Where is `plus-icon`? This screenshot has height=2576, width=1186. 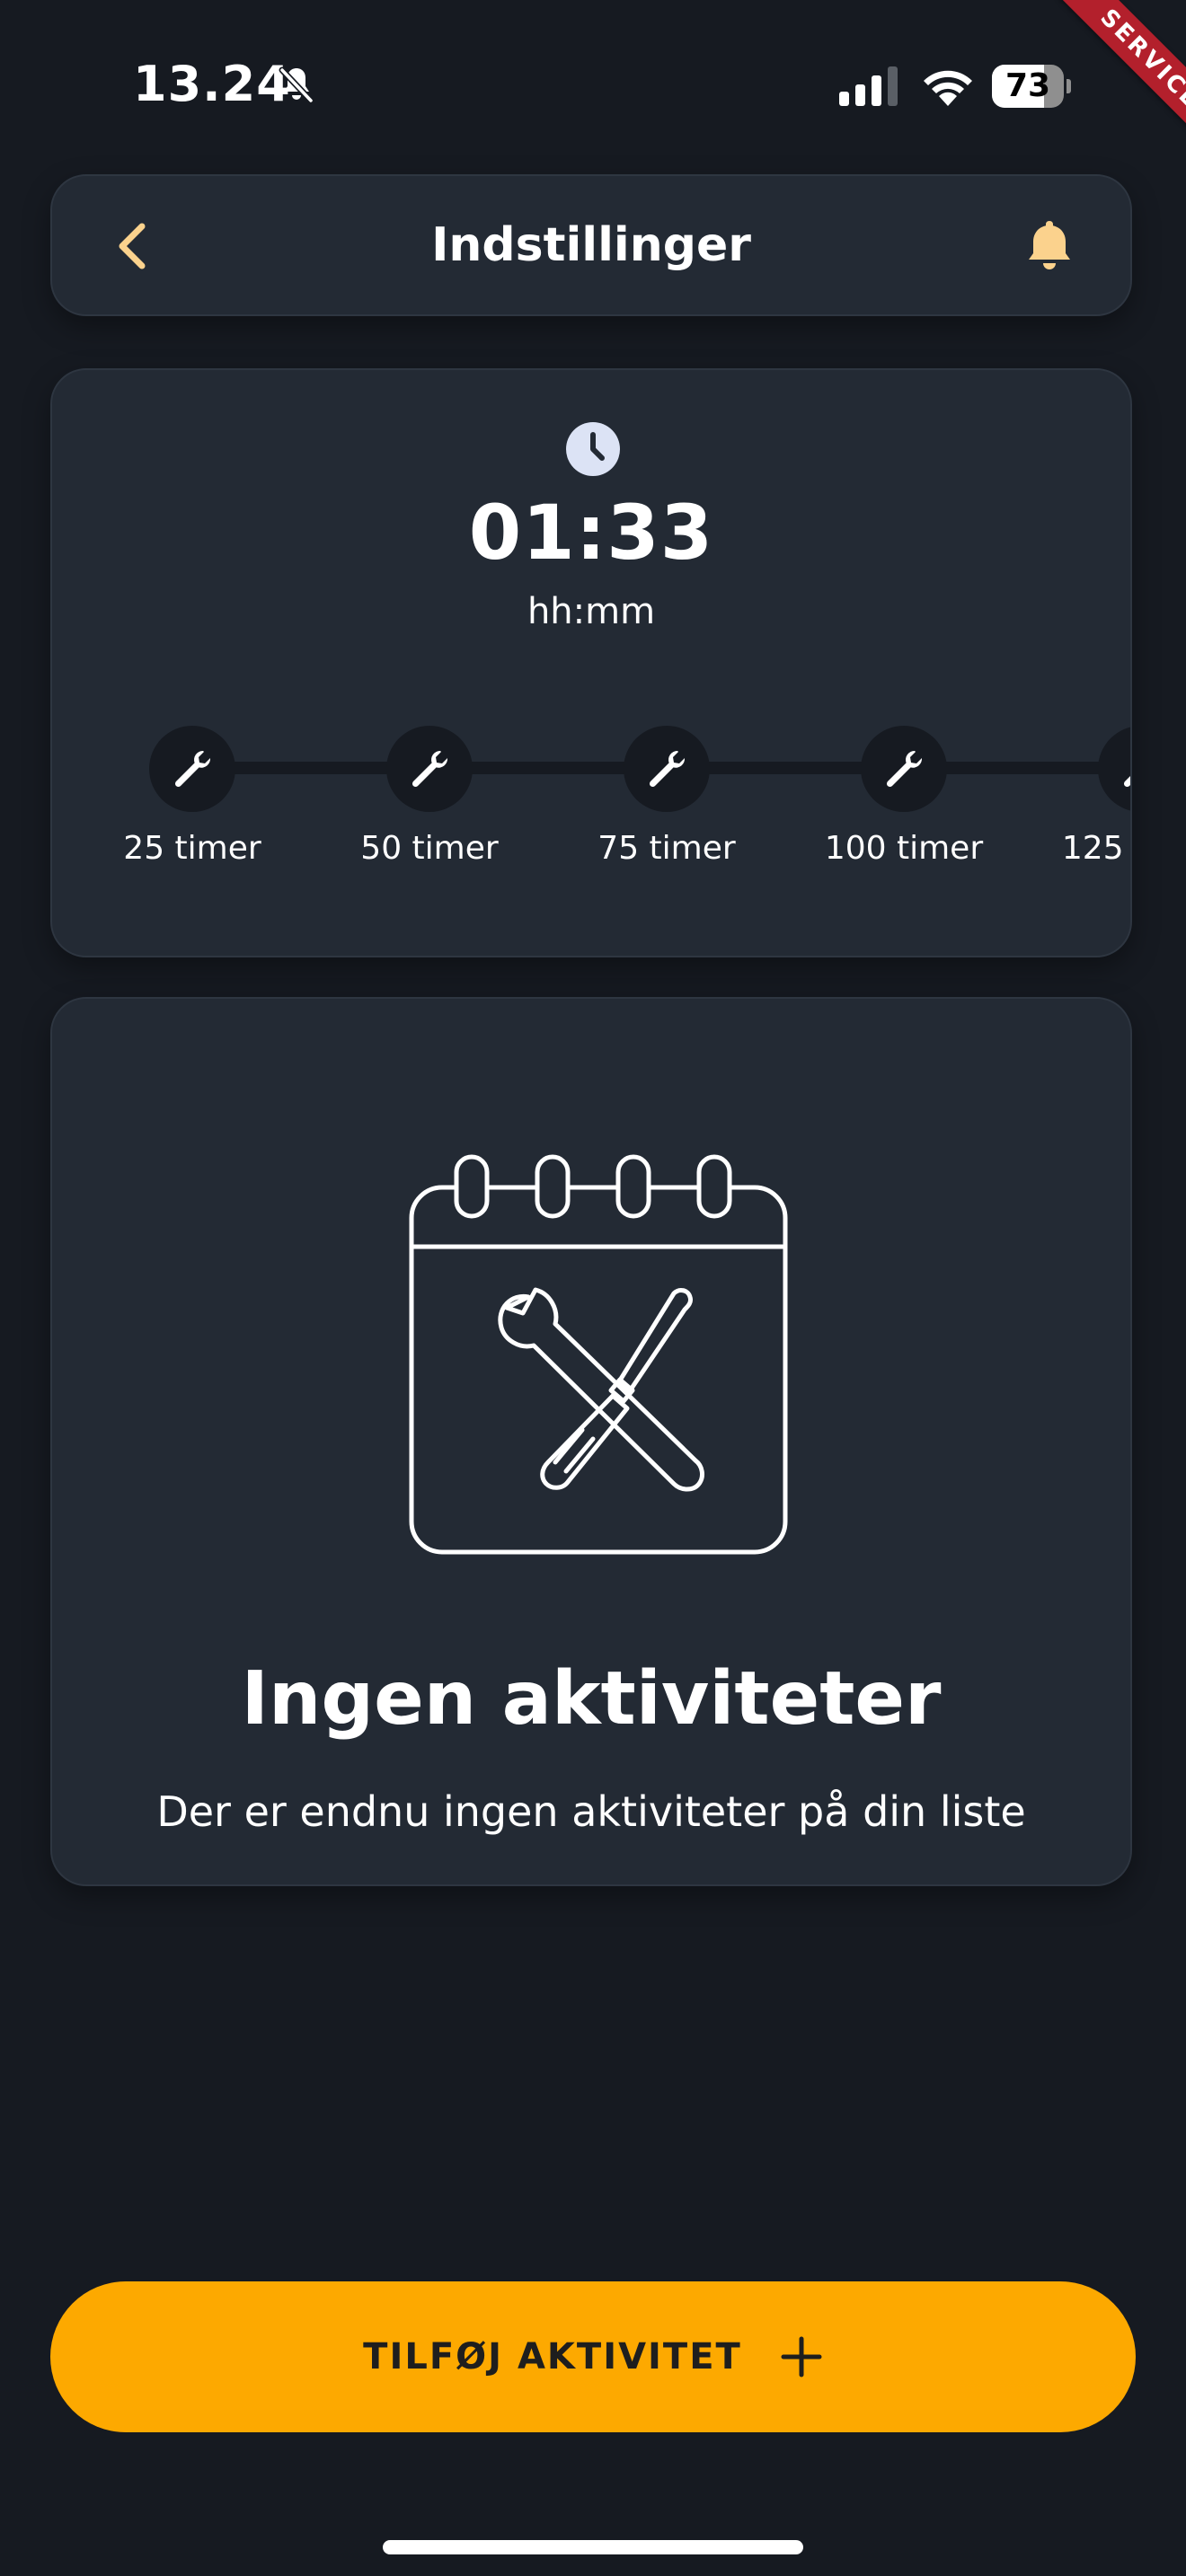
plus-icon is located at coordinates (801, 2357).